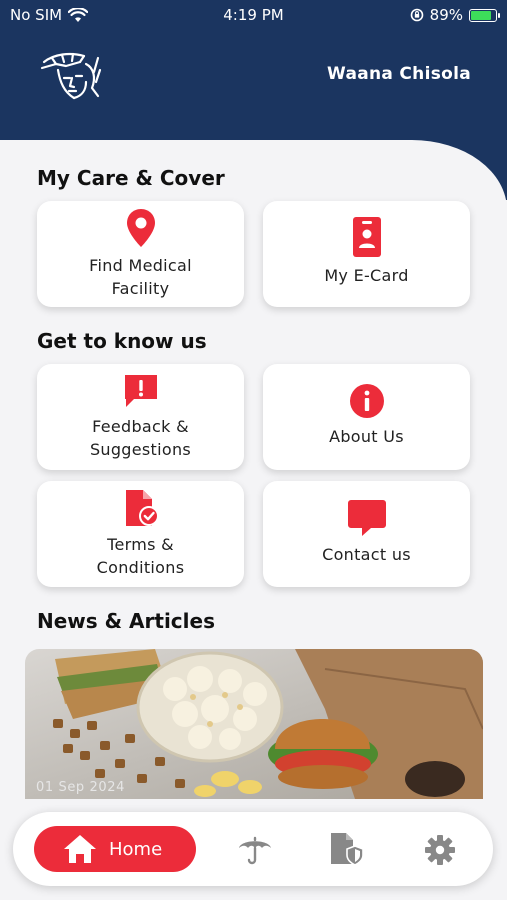 This screenshot has width=507, height=900. What do you see at coordinates (366, 517) in the screenshot?
I see `chat-bubble-icon` at bounding box center [366, 517].